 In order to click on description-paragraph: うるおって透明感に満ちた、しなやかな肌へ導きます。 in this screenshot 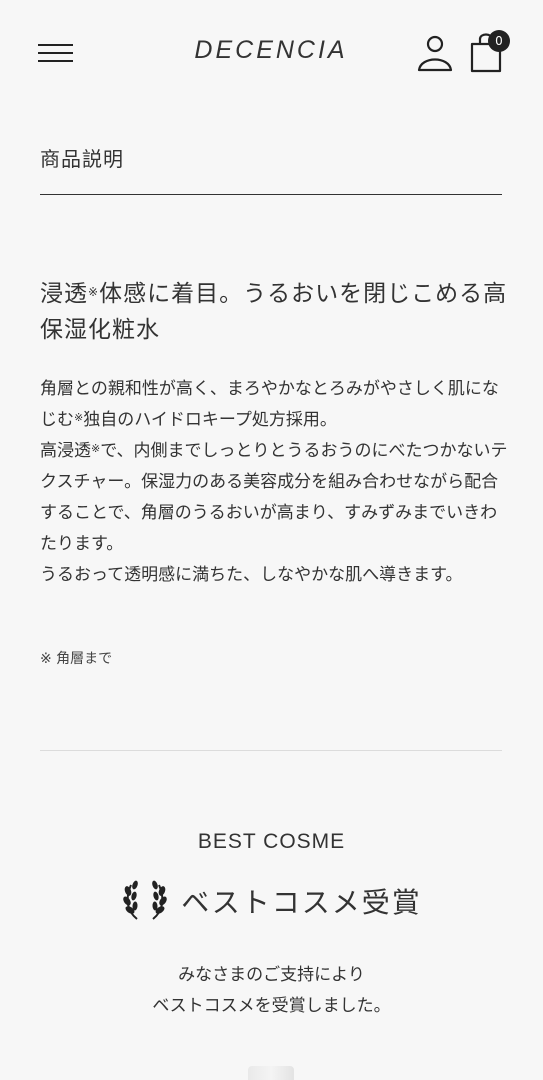, I will do `click(251, 575)`.